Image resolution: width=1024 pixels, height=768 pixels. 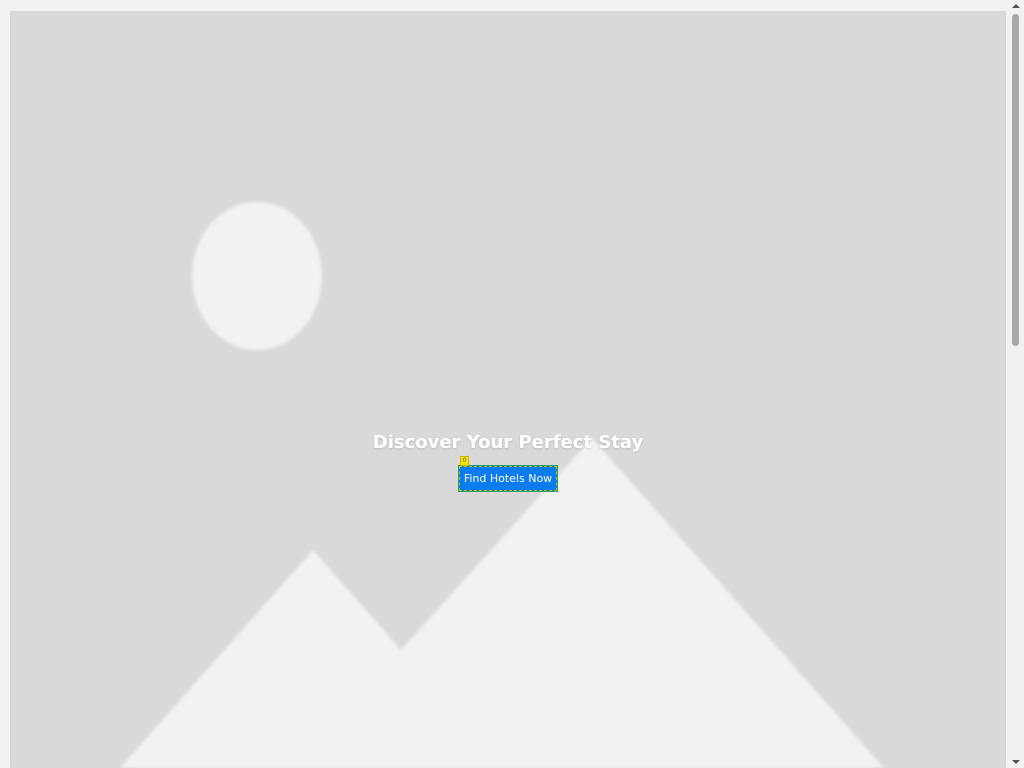 What do you see at coordinates (1016, 6) in the screenshot?
I see `scroll-up-arrow-icon` at bounding box center [1016, 6].